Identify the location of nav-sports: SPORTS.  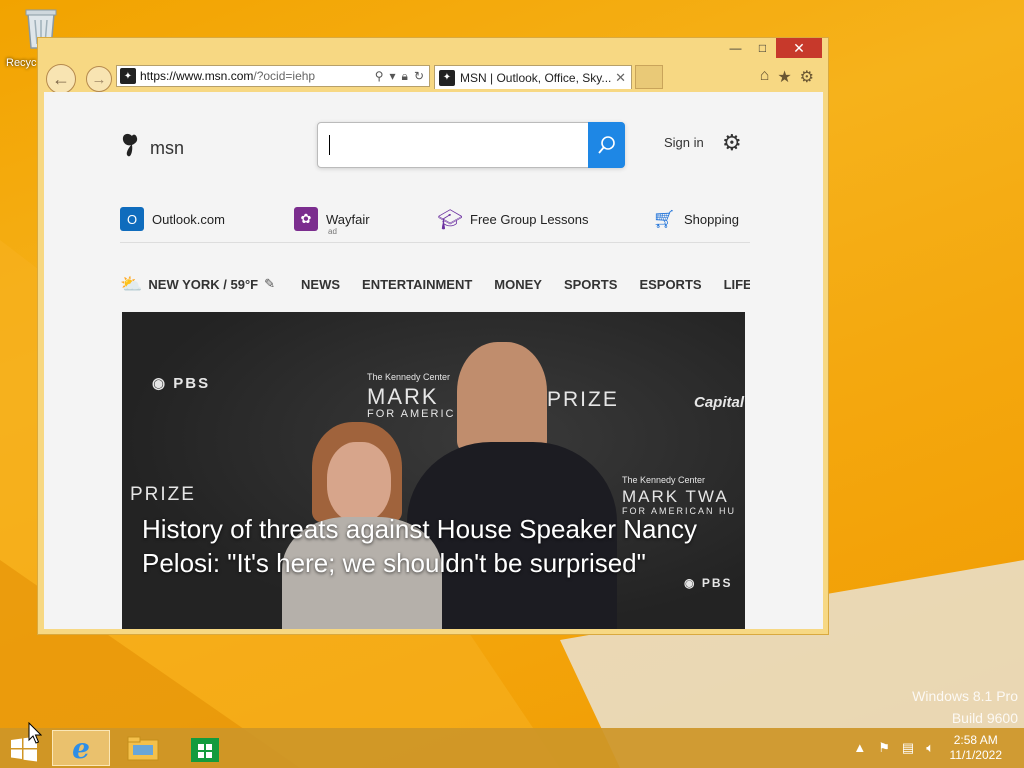
(590, 284).